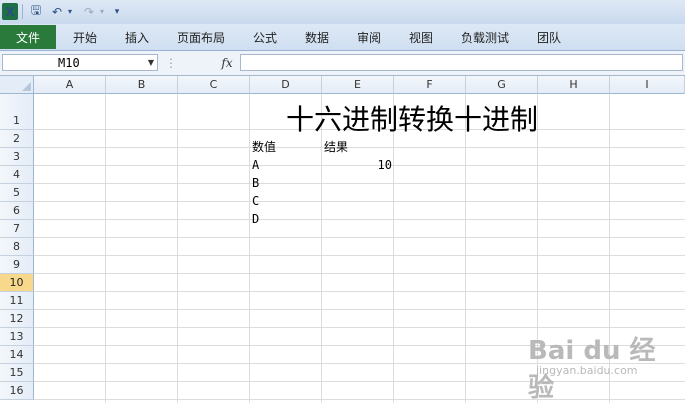 Image resolution: width=685 pixels, height=404 pixels. Describe the element at coordinates (70, 11) in the screenshot. I see `undo-dropdown-icon: ▾` at that location.